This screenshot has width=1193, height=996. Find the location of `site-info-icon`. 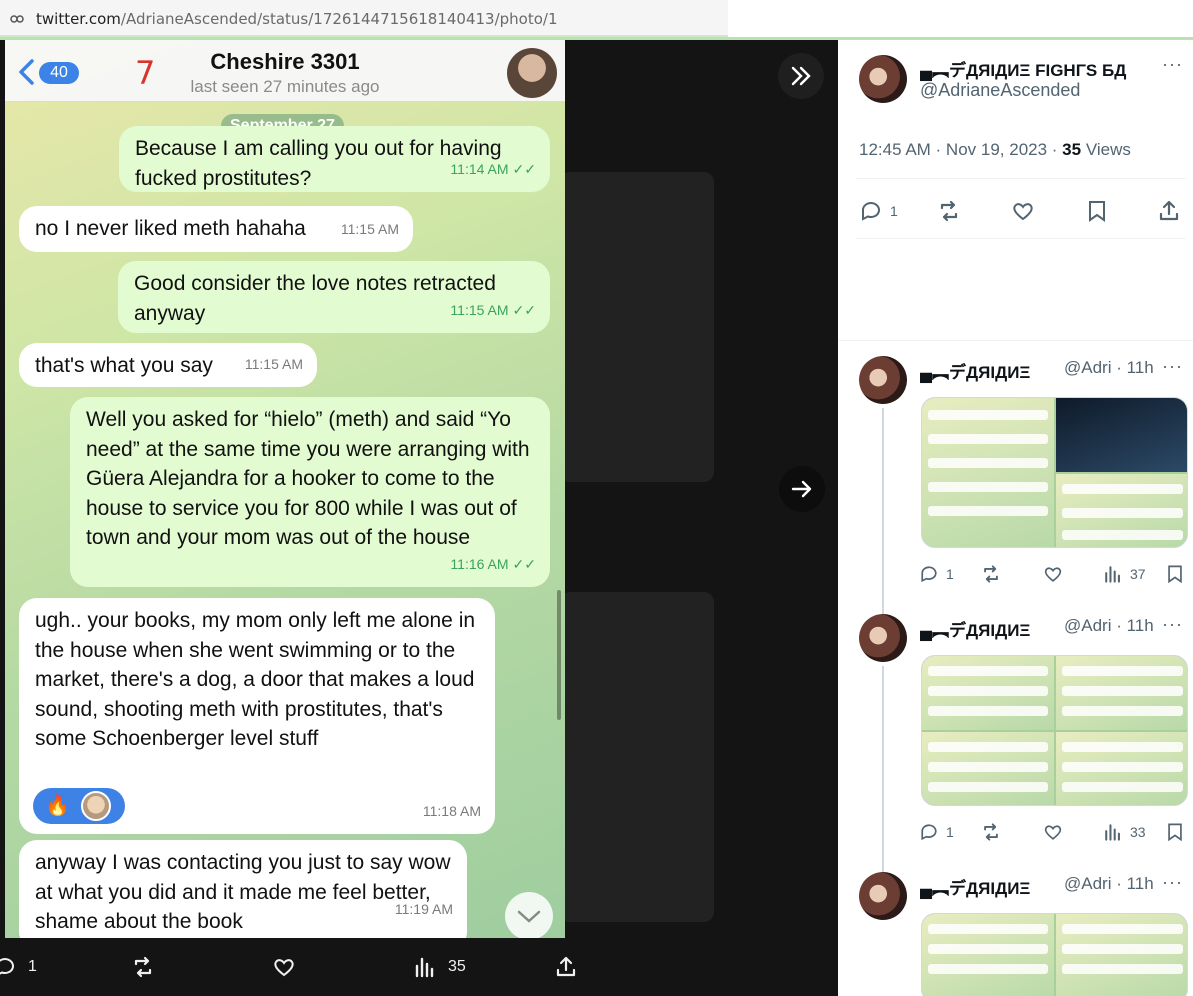

site-info-icon is located at coordinates (17, 19).